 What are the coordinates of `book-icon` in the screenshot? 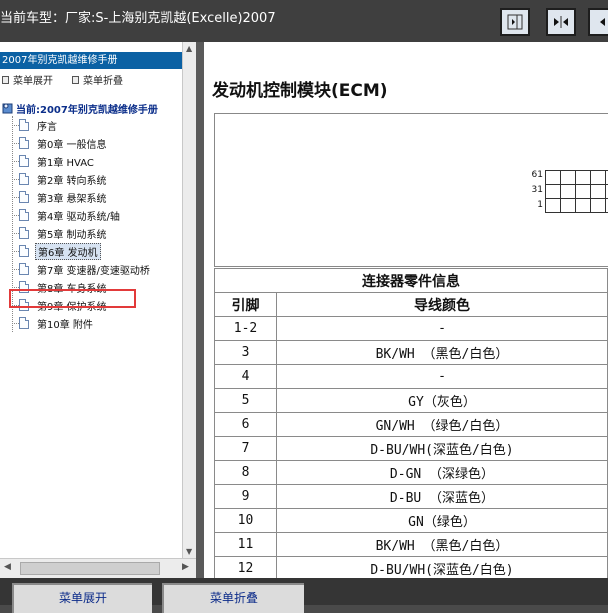 It's located at (7, 108).